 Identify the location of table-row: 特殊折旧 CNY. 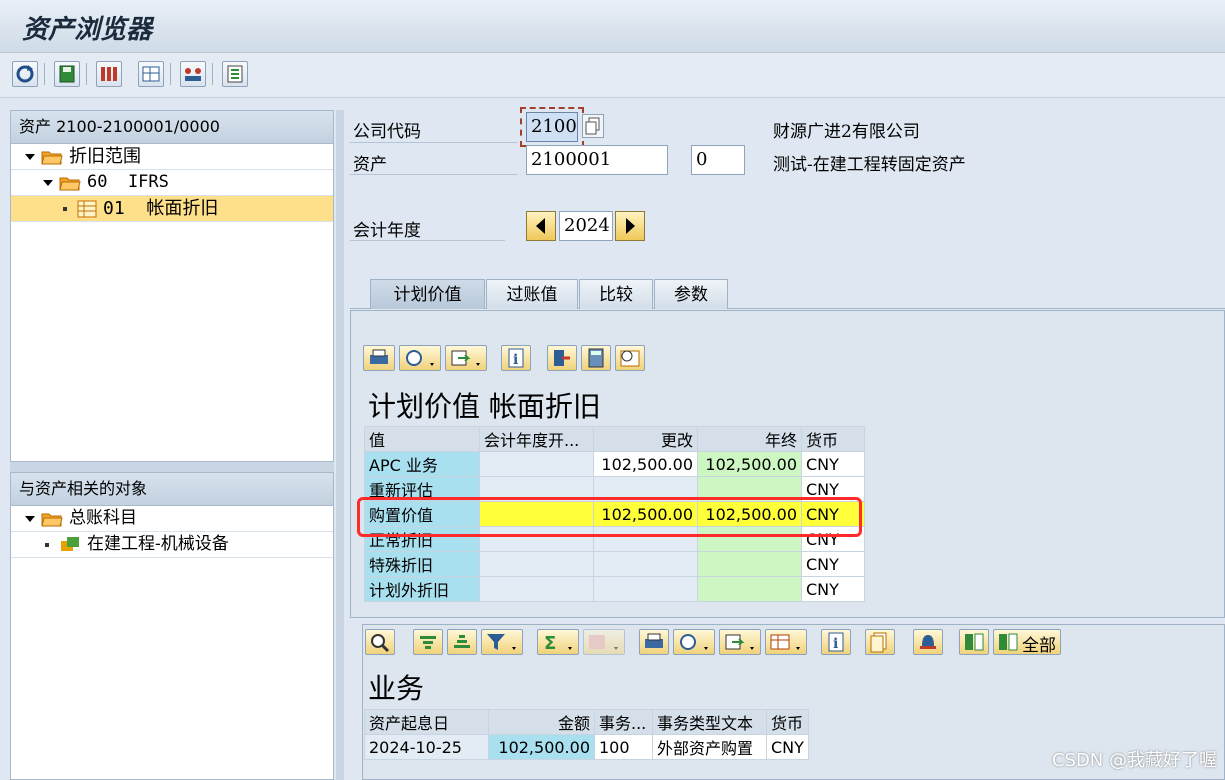
(614, 564).